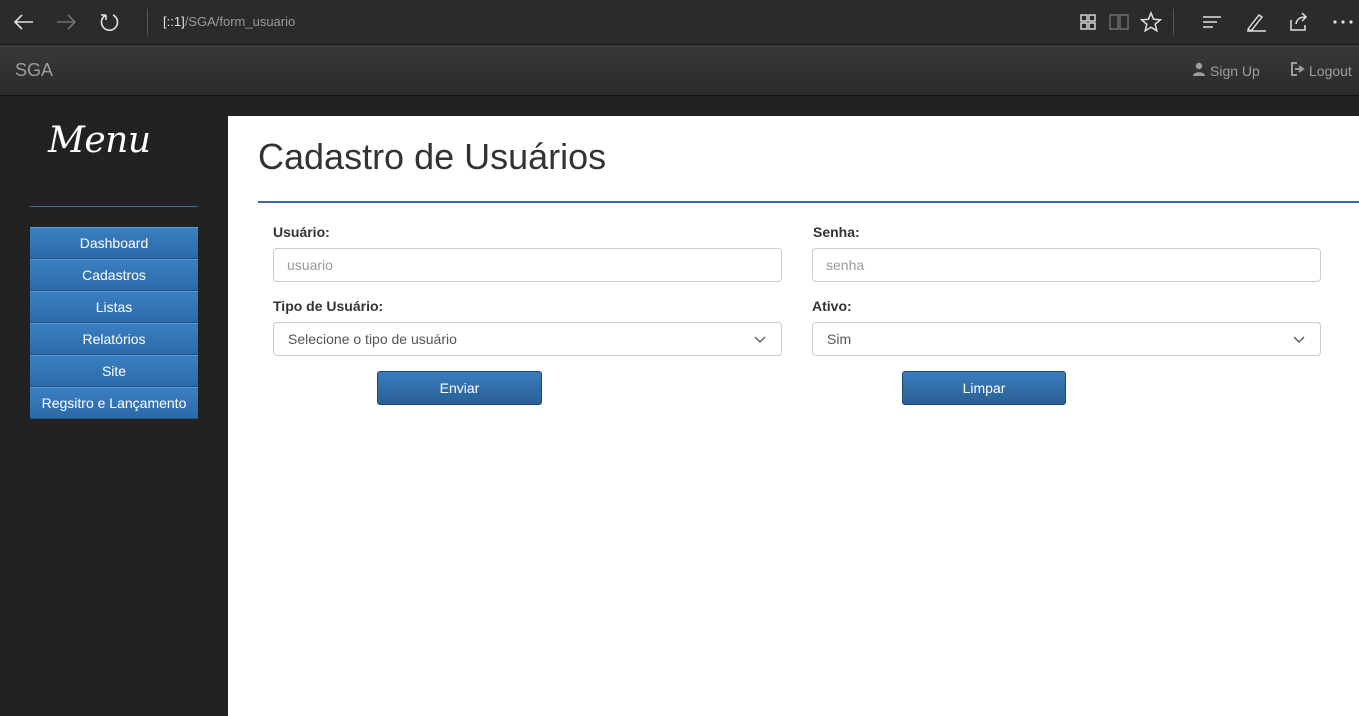 This screenshot has height=716, width=1359. What do you see at coordinates (1297, 70) in the screenshot?
I see `logout-icon` at bounding box center [1297, 70].